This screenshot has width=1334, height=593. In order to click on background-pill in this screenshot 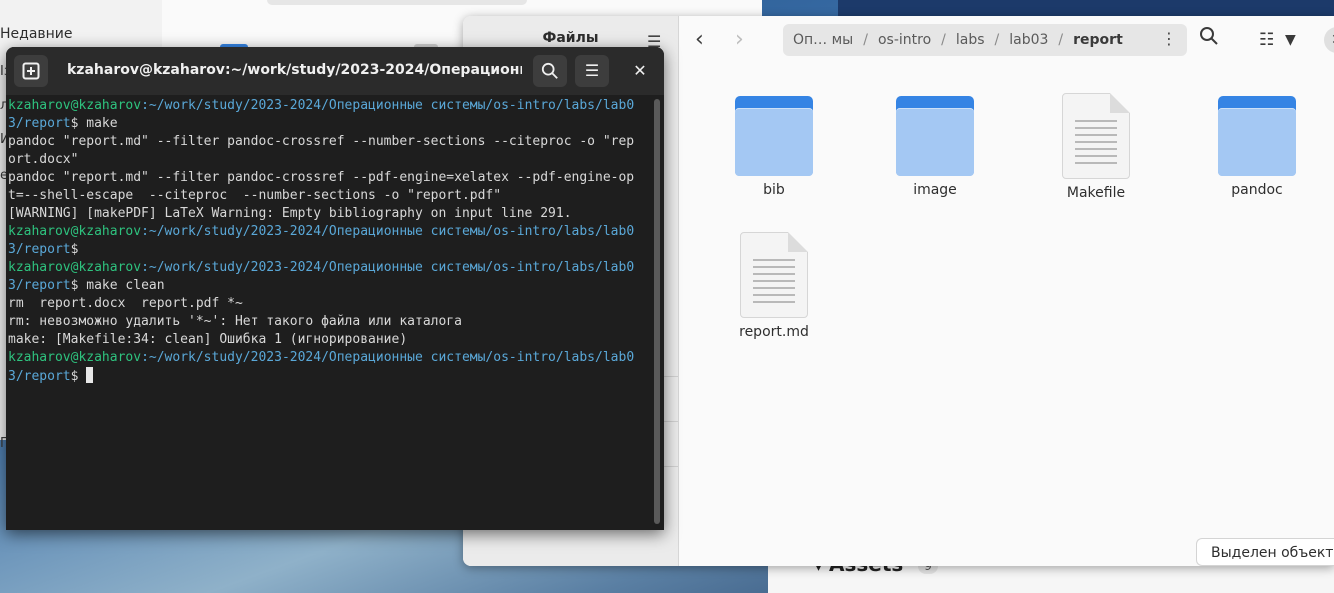, I will do `click(397, 2)`.